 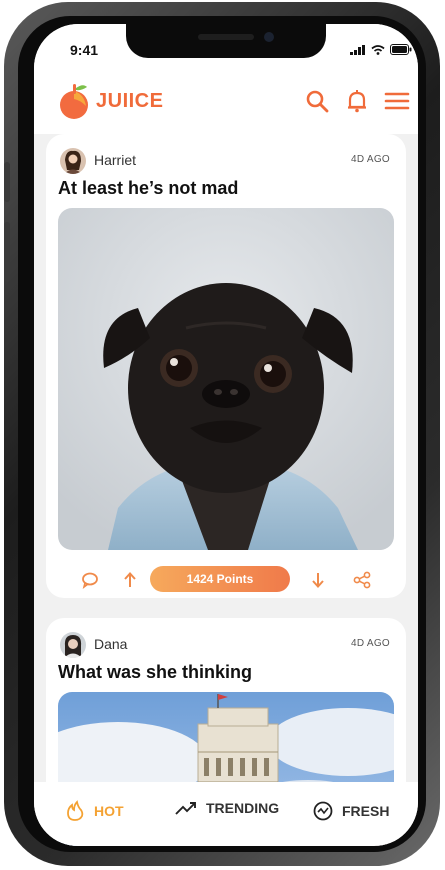 I want to click on status-time: 9:41, so click(x=84, y=50).